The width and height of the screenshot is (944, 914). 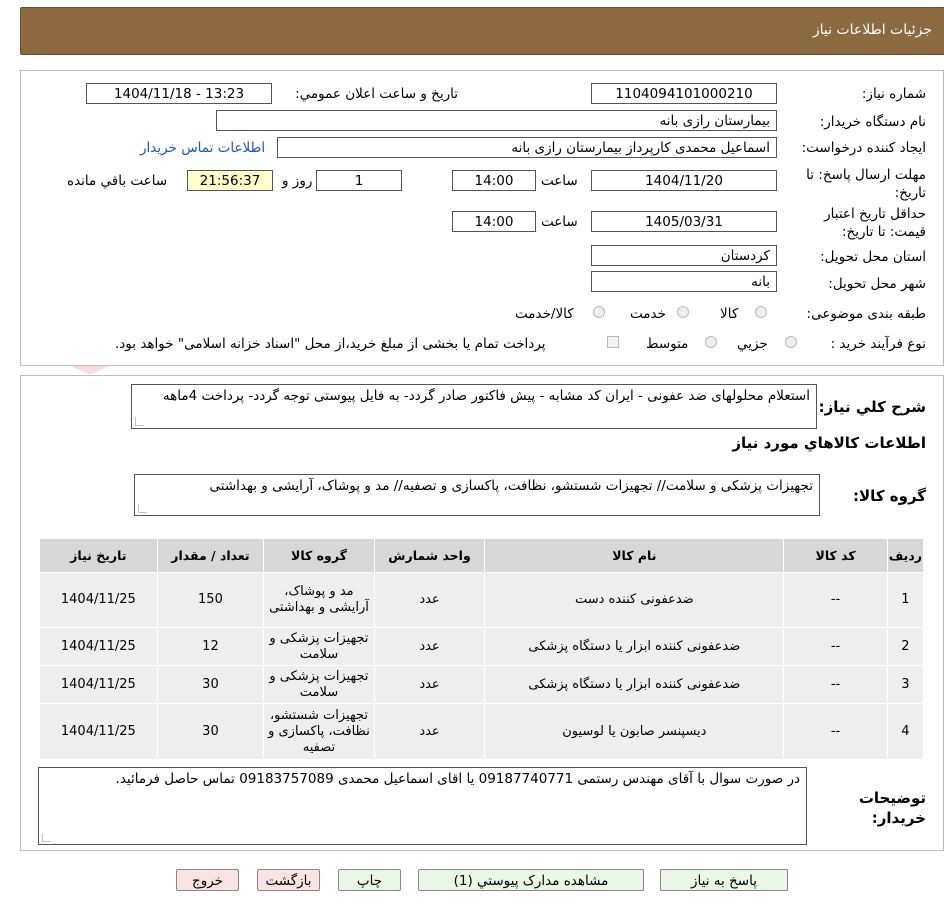 I want to click on buyer-notes-label: توضیحات خریدار:, so click(x=892, y=808).